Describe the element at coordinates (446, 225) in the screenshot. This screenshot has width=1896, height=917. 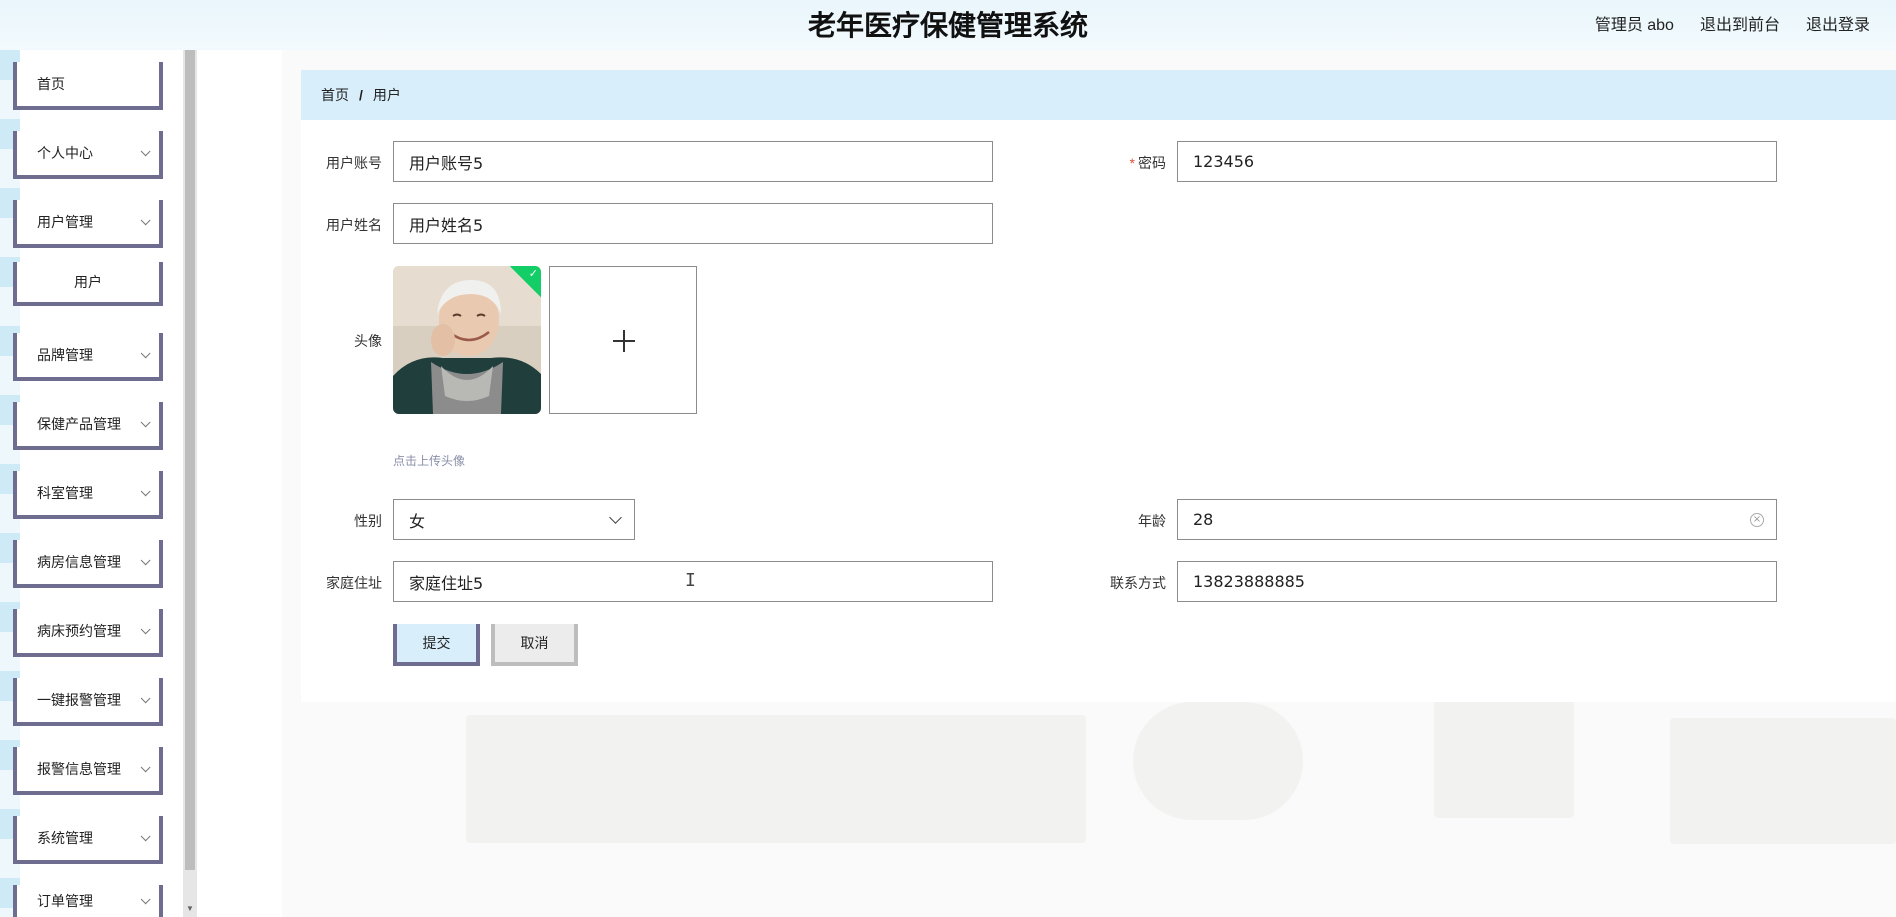
I see `name-value: 用户姓名5` at that location.